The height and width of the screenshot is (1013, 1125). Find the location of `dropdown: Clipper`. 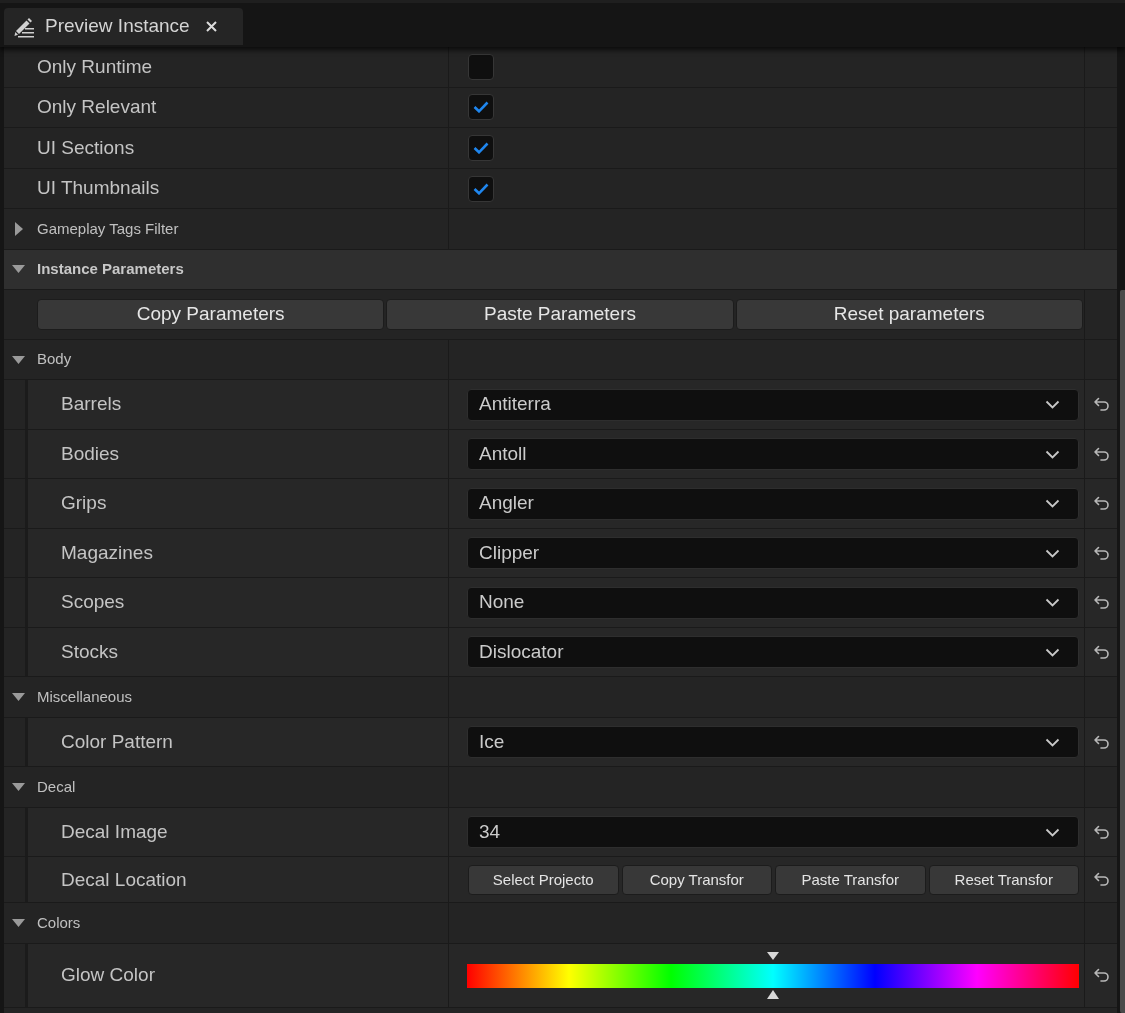

dropdown: Clipper is located at coordinates (773, 553).